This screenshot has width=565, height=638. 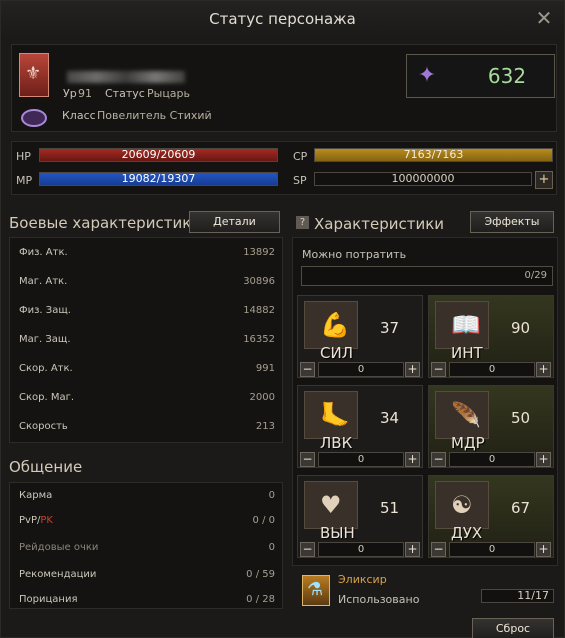 I want to click on censure-label: Порицания, so click(x=48, y=599).